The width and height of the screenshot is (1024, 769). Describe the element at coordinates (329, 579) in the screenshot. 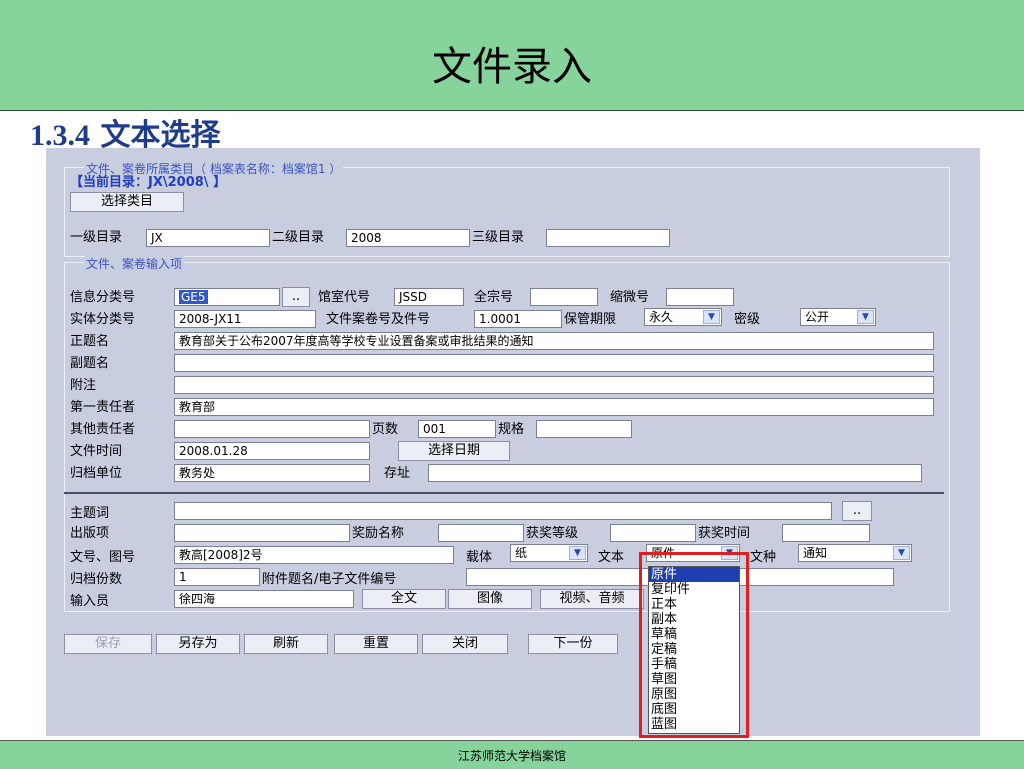

I see `attach-label: 附件题名/电子文件编号` at that location.